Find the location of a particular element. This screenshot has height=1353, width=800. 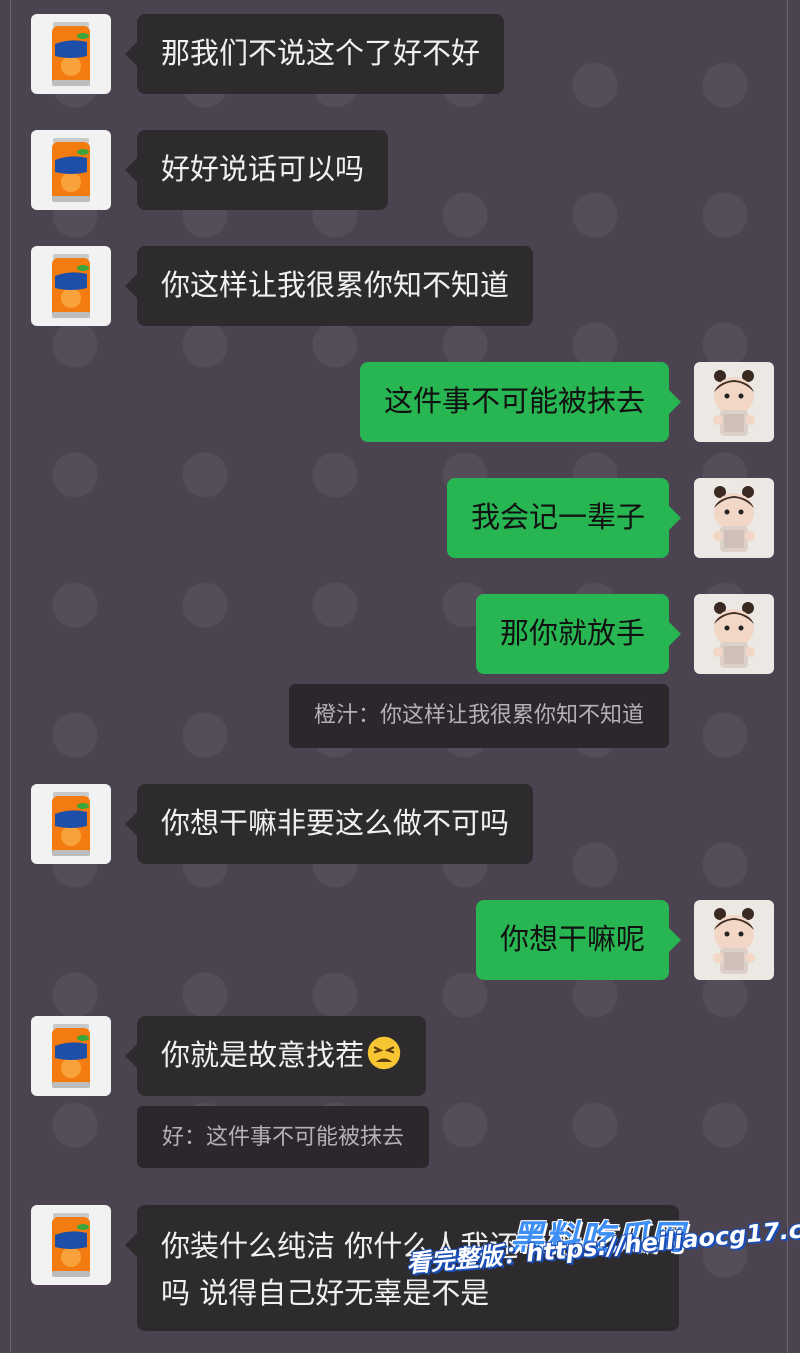

tired-face-emoji-icon is located at coordinates (384, 1059).